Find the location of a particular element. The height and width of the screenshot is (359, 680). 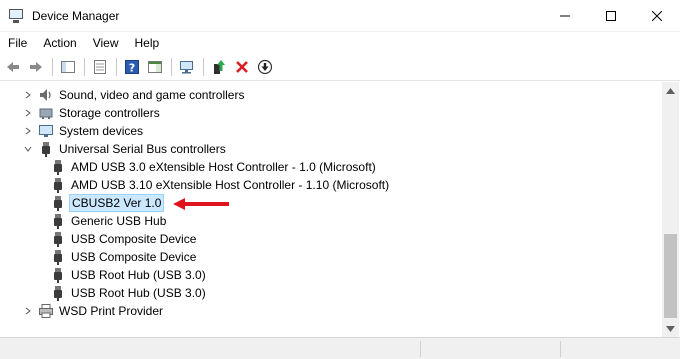

vertical-scrollbar is located at coordinates (670, 209).